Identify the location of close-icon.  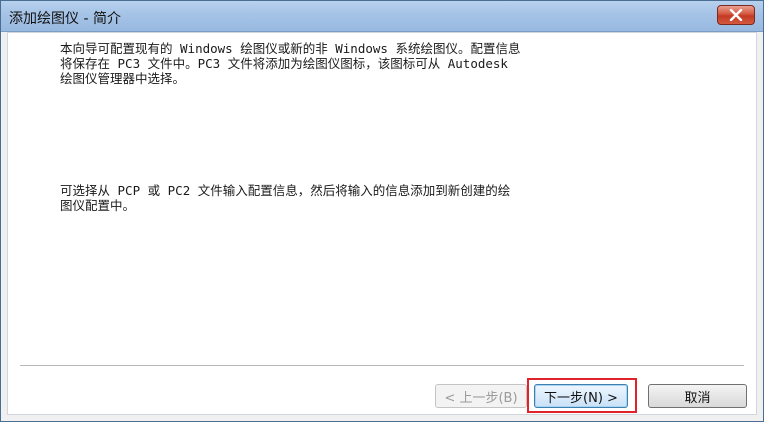
(736, 15).